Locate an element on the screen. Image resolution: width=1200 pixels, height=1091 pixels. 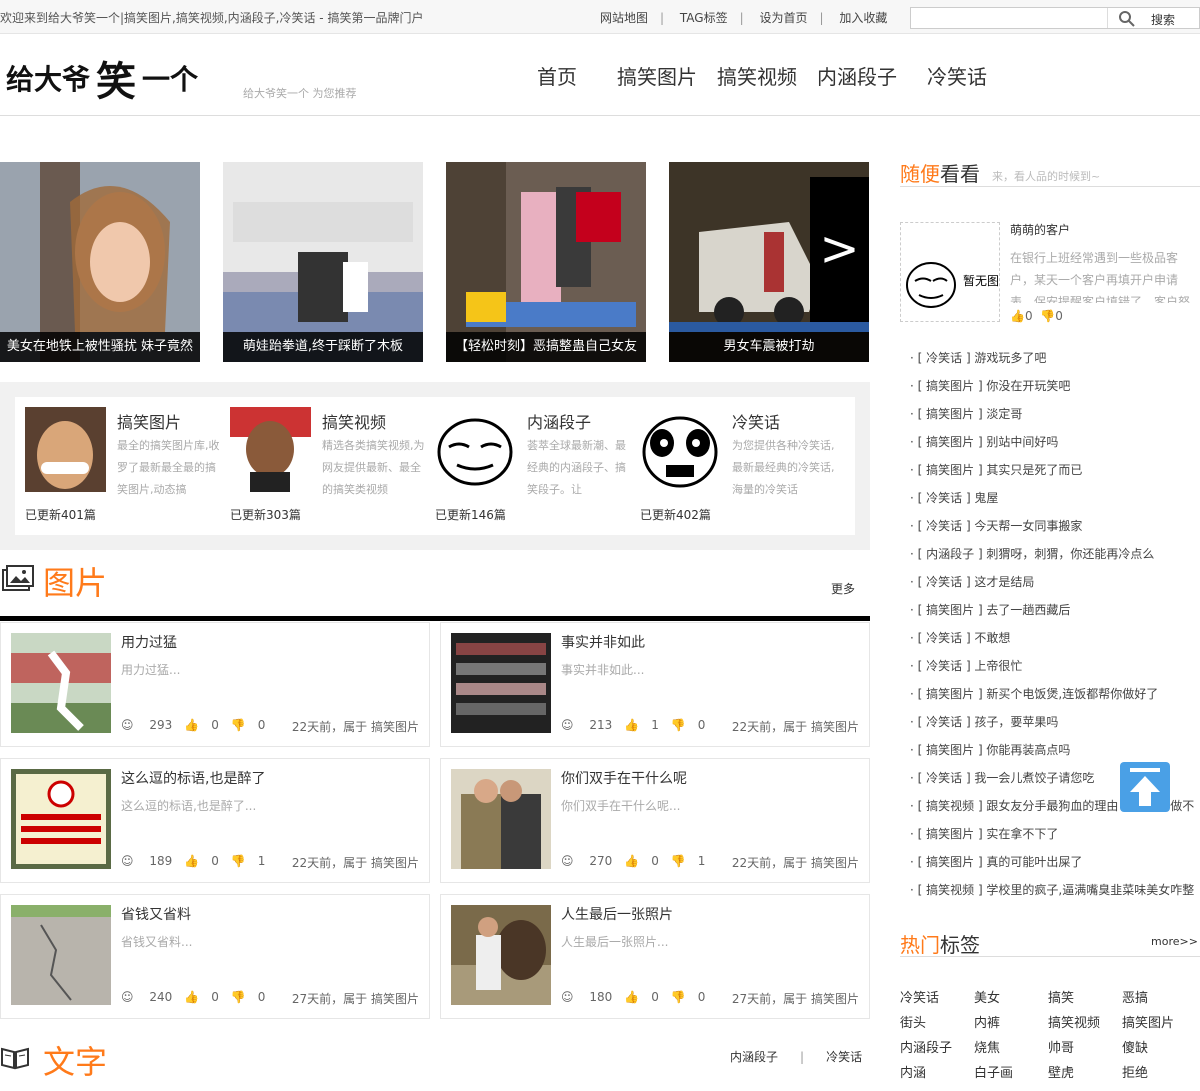
list-item: · [ 搞笑图片 ] 去了一趟西藏后 is located at coordinates (1055, 615).